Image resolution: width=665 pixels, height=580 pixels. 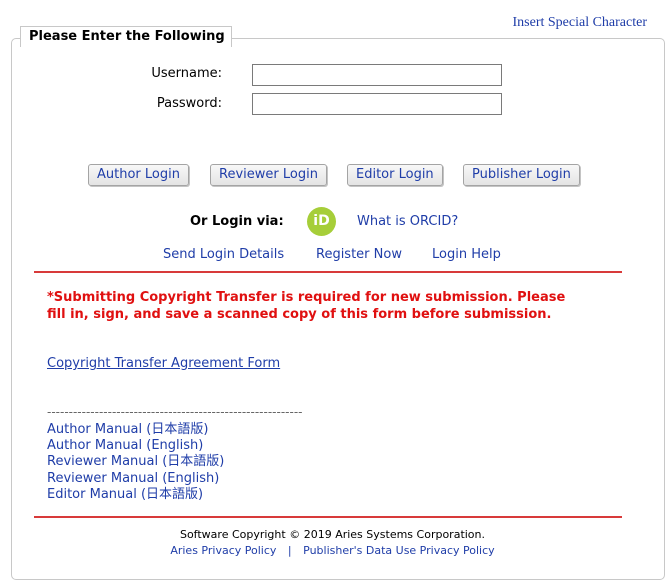 I want to click on username-label: Username:, so click(x=186, y=73).